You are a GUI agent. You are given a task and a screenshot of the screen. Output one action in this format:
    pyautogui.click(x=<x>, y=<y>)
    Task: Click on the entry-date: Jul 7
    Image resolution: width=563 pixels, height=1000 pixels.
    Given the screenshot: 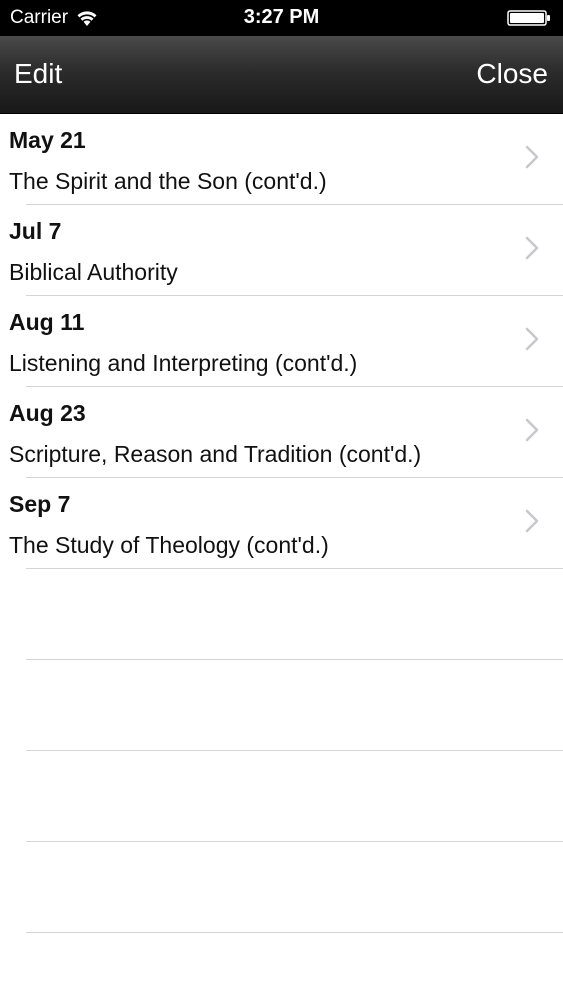 What is the action you would take?
    pyautogui.click(x=35, y=231)
    